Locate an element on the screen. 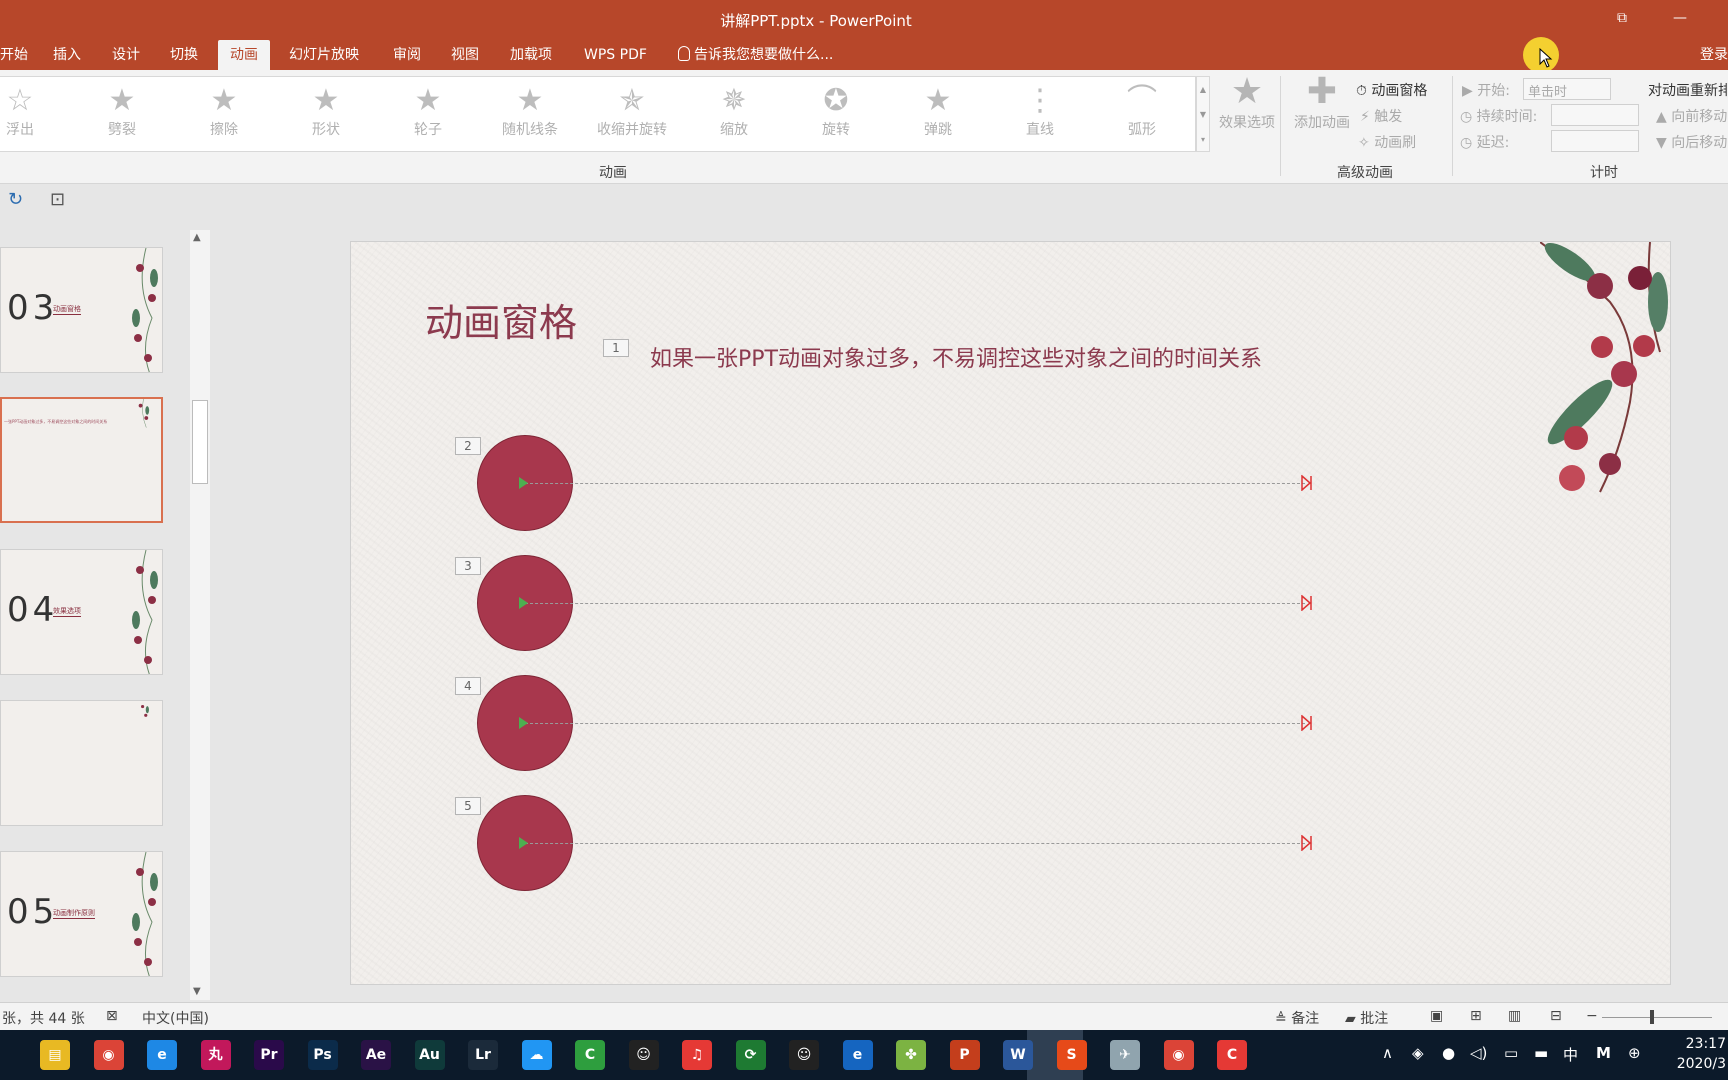 This screenshot has width=1728, height=1080. app-wan-icon: 丸 is located at coordinates (215, 1055).